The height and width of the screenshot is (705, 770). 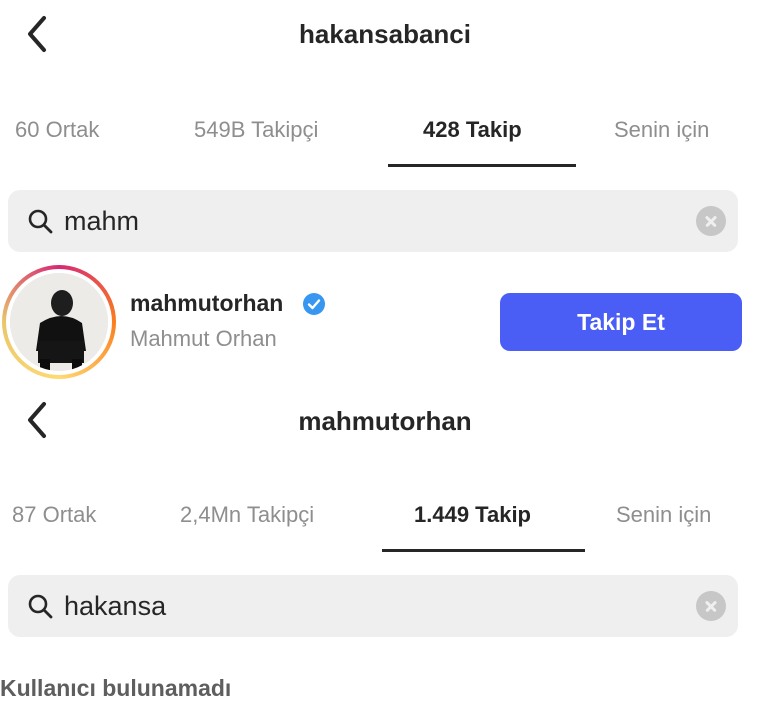 What do you see at coordinates (116, 688) in the screenshot?
I see `no-results-message: Kullanıcı bulunamadı` at bounding box center [116, 688].